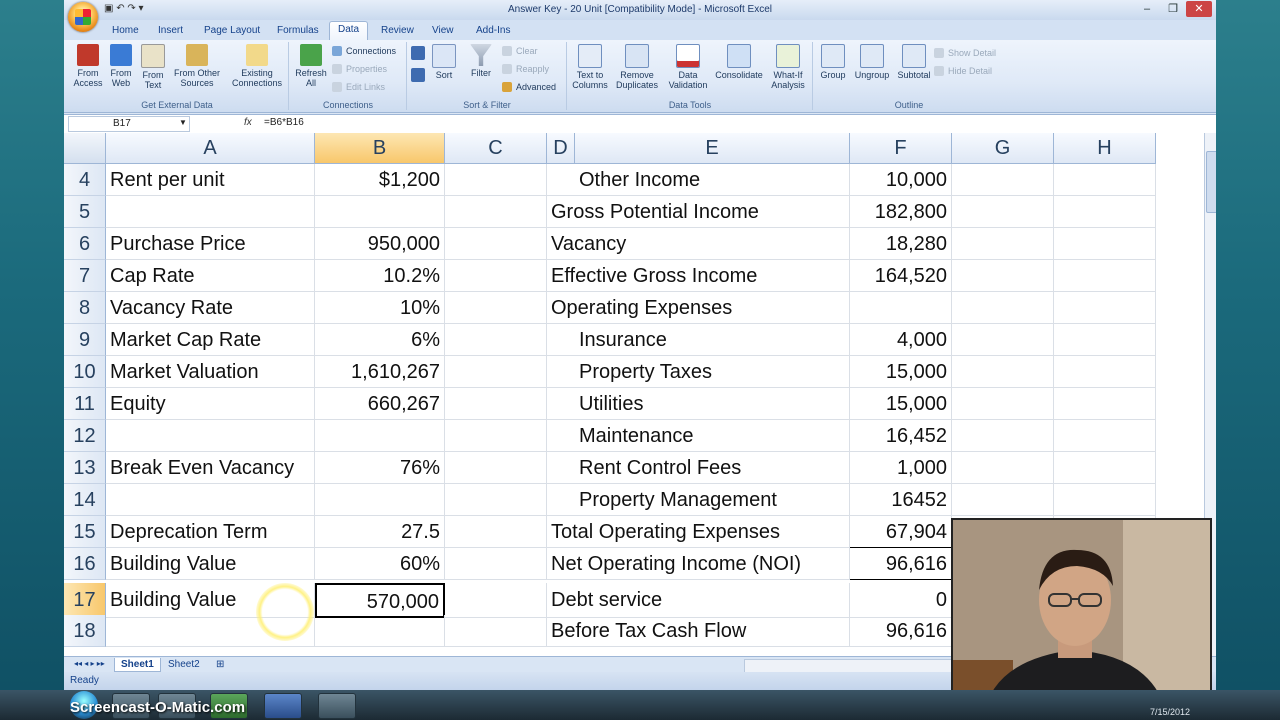 The height and width of the screenshot is (720, 1280). I want to click on row-header: 7, so click(85, 276).